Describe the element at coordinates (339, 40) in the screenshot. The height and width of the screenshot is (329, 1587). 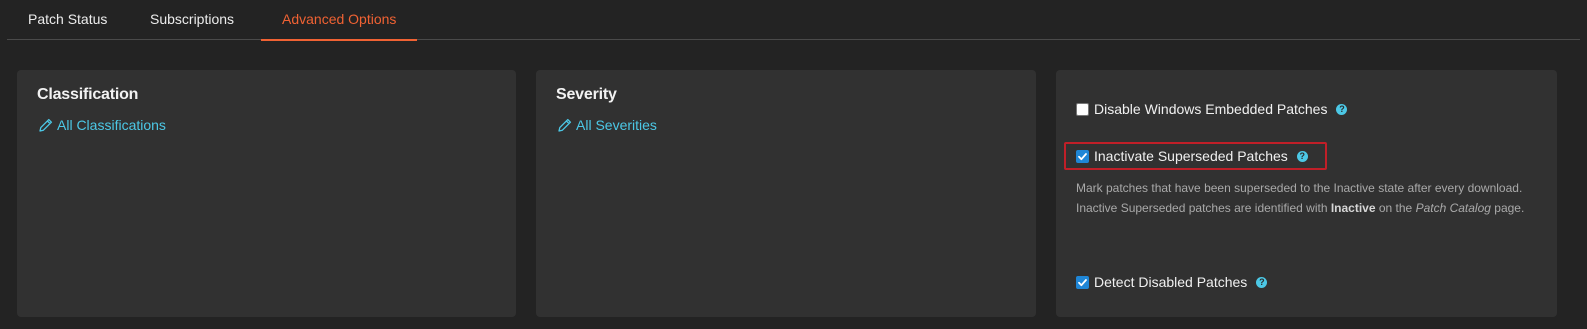
I see `active-tab-indicator` at that location.